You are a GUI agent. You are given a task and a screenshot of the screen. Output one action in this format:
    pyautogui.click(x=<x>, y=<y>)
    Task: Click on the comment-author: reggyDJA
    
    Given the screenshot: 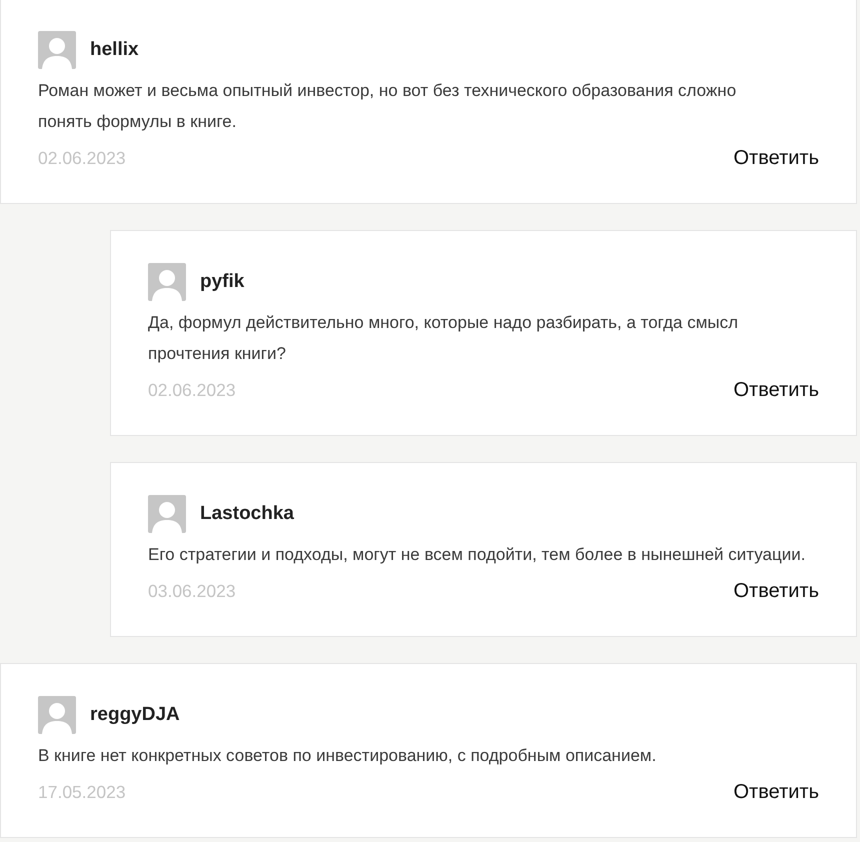 What is the action you would take?
    pyautogui.click(x=135, y=715)
    